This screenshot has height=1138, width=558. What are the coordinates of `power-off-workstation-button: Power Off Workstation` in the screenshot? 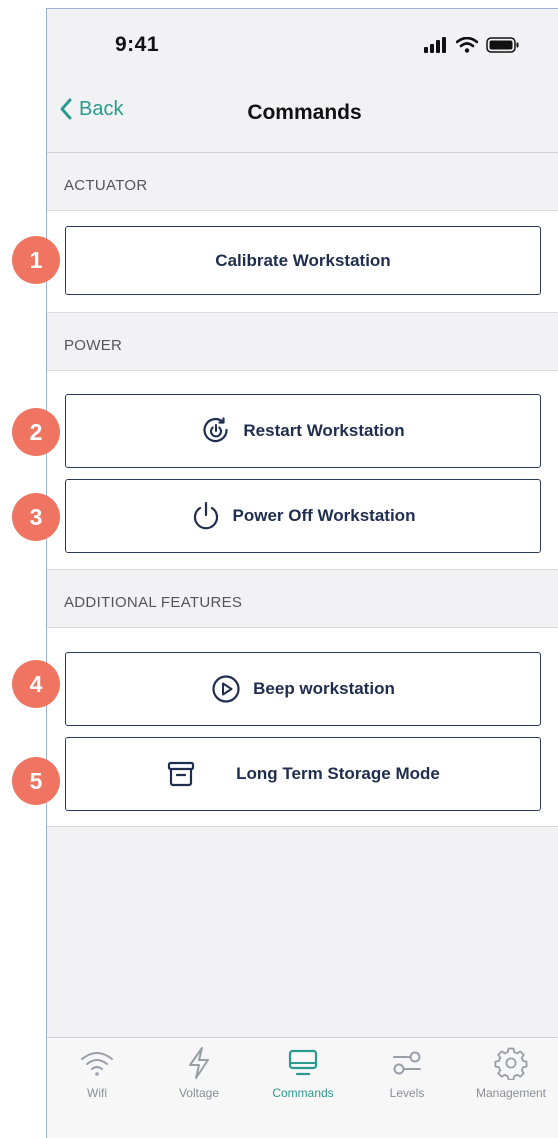 It's located at (303, 516).